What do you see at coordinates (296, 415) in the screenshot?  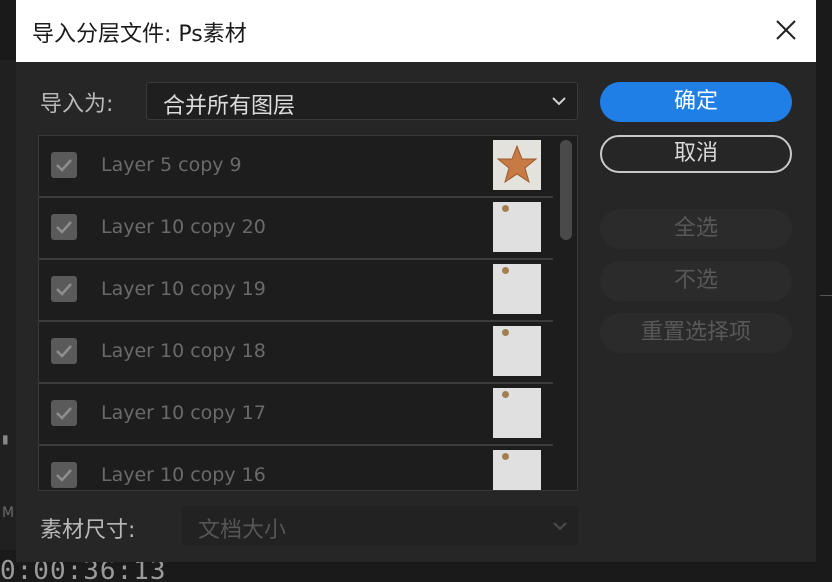 I see `layer-row: Layer 10 copy 17` at bounding box center [296, 415].